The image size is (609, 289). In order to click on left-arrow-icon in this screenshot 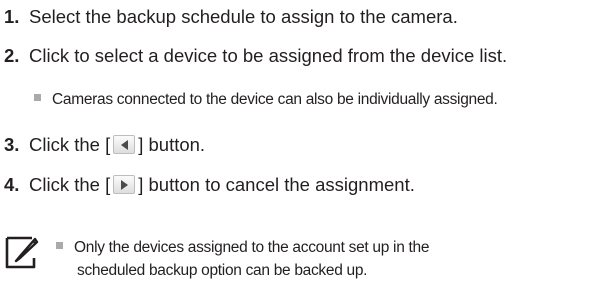, I will do `click(125, 145)`.